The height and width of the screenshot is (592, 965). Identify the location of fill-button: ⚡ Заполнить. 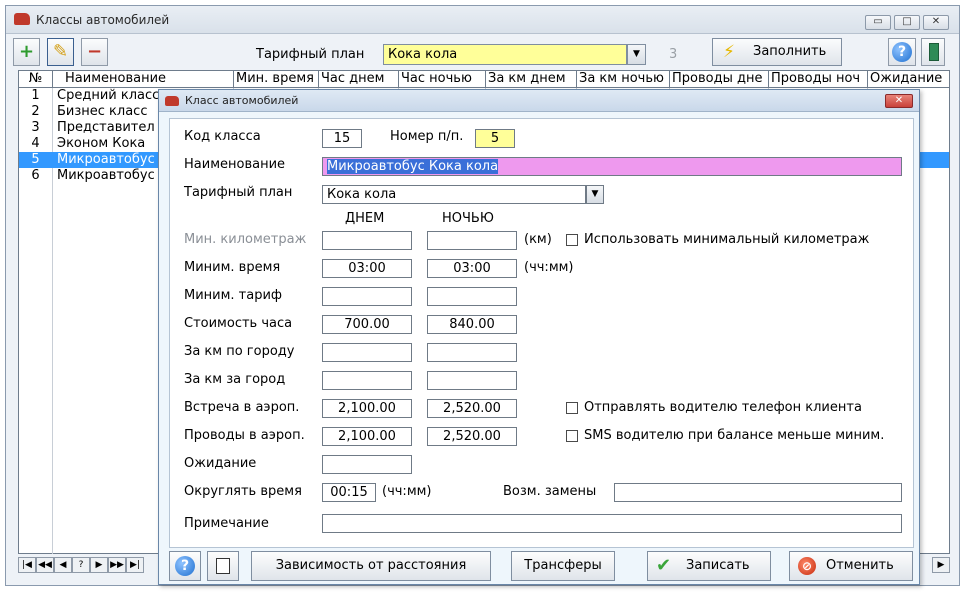
(777, 52).